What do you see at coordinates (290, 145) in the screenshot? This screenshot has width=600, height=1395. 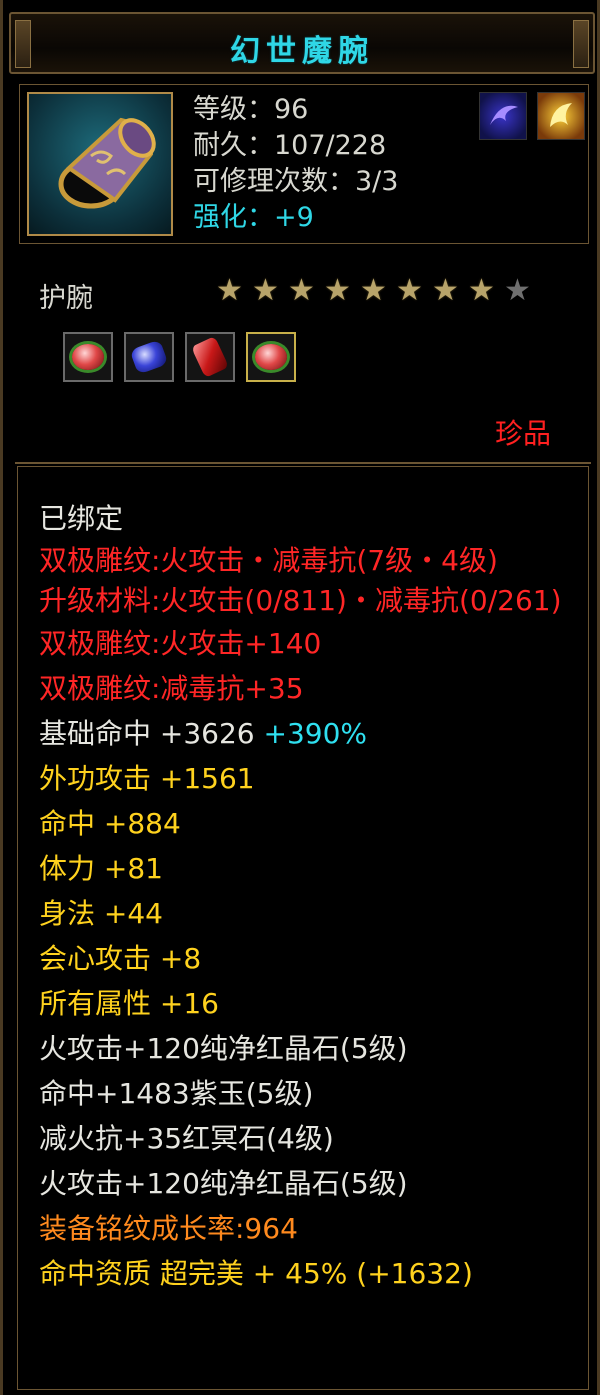 I see `durability-text: 耐久：107/228` at bounding box center [290, 145].